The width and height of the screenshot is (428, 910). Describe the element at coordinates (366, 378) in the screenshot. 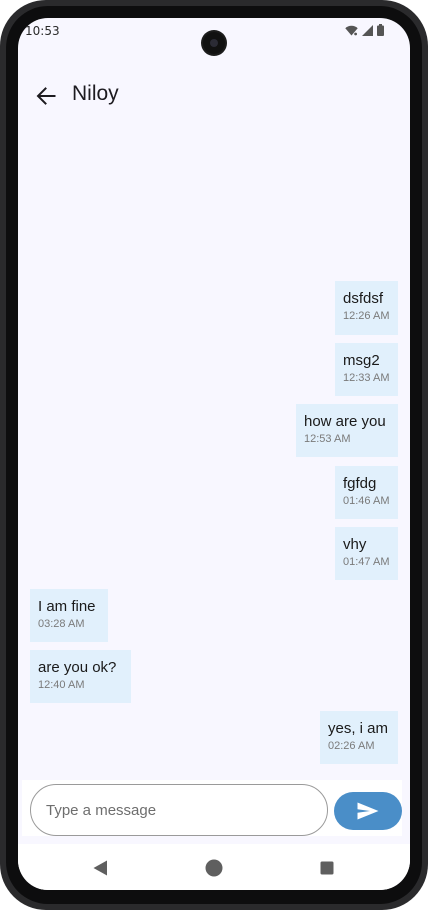

I see `message-time: 12:33 AM` at that location.